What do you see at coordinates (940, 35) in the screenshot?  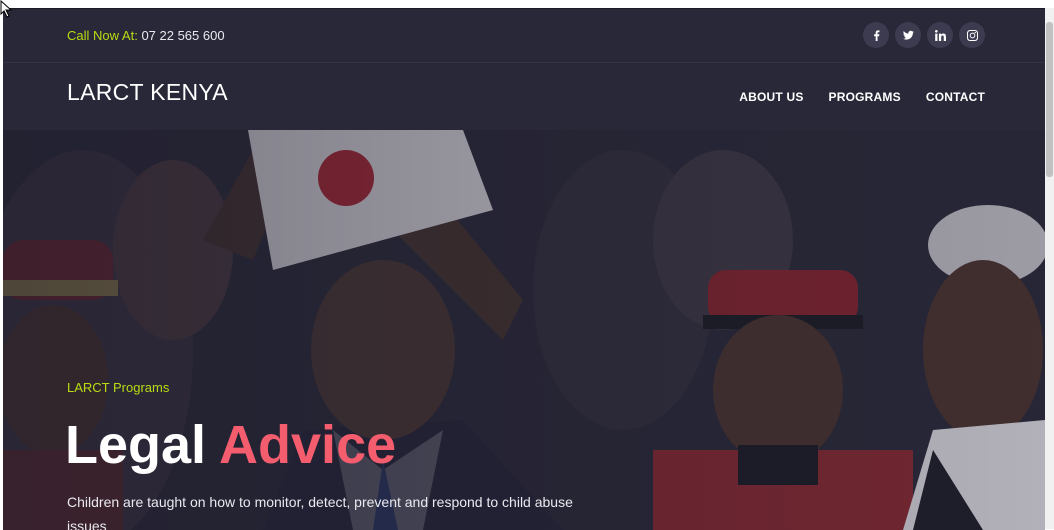 I see `linkedin-icon` at bounding box center [940, 35].